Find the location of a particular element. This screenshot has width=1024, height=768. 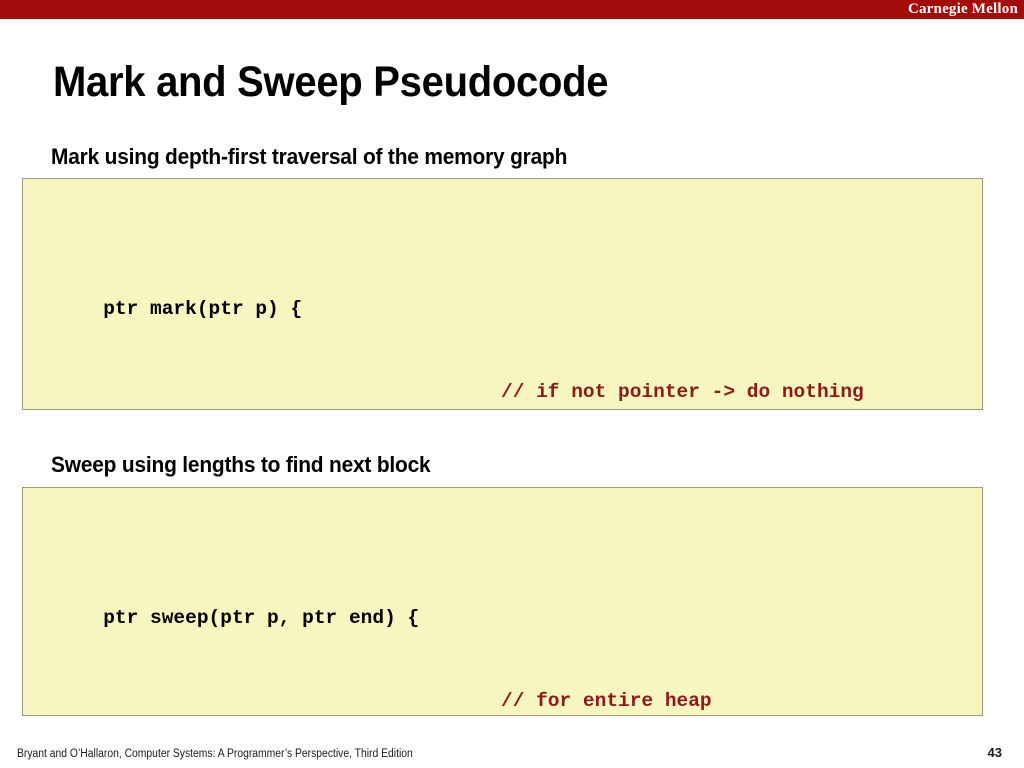

section-heading-sweep: Sweep using lengths to find next block is located at coordinates (241, 464).